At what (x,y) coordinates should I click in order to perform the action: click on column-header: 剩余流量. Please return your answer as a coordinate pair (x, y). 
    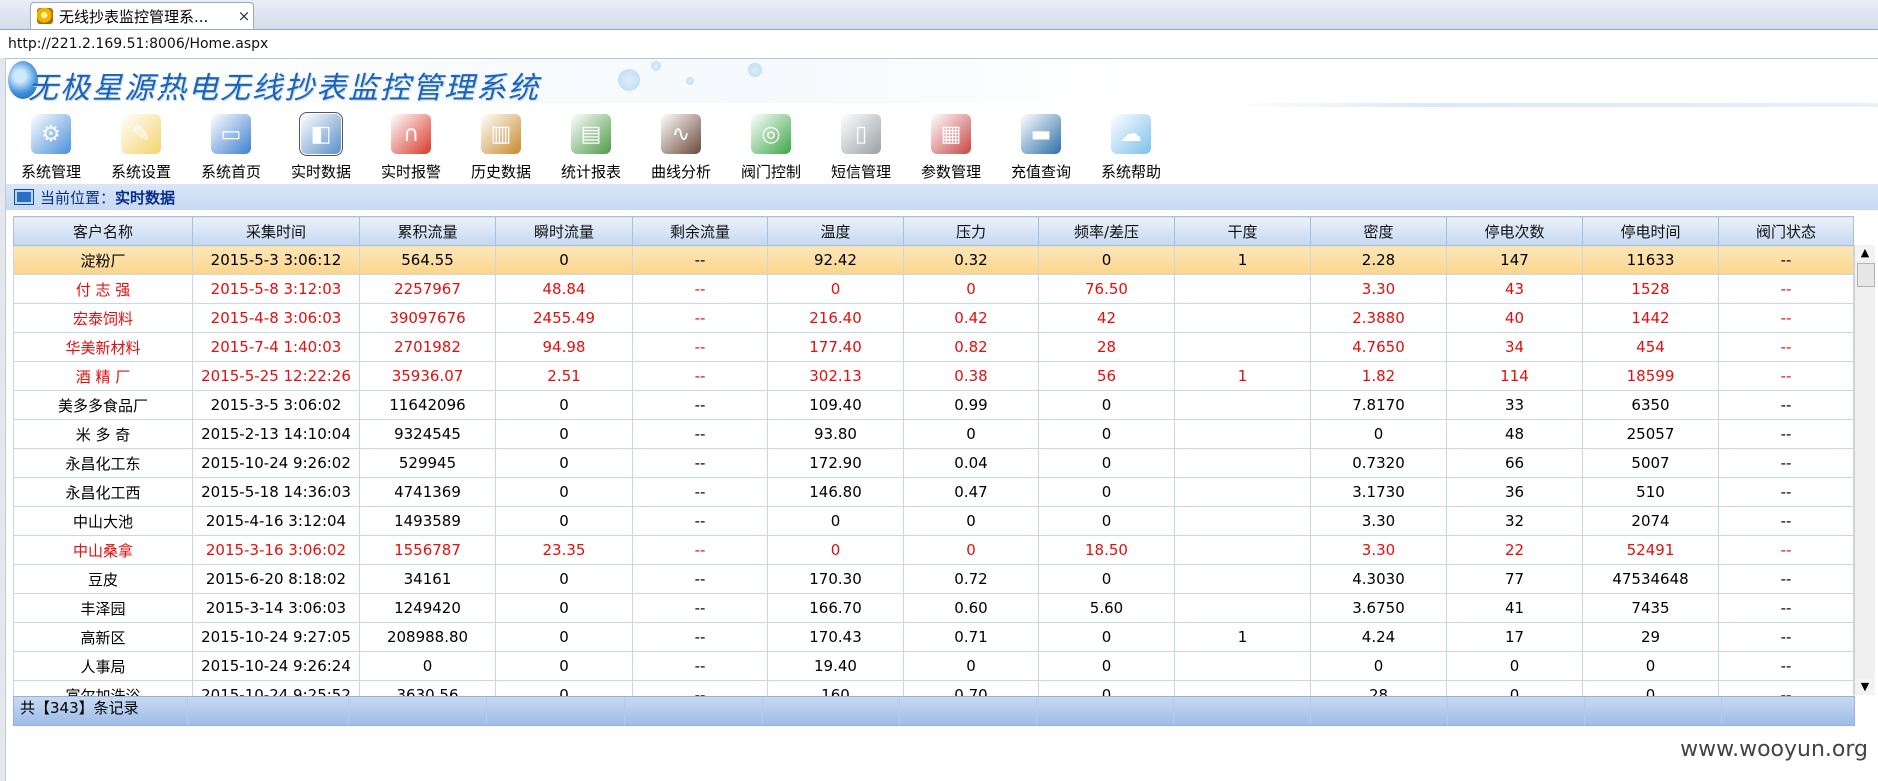
    Looking at the image, I should click on (700, 231).